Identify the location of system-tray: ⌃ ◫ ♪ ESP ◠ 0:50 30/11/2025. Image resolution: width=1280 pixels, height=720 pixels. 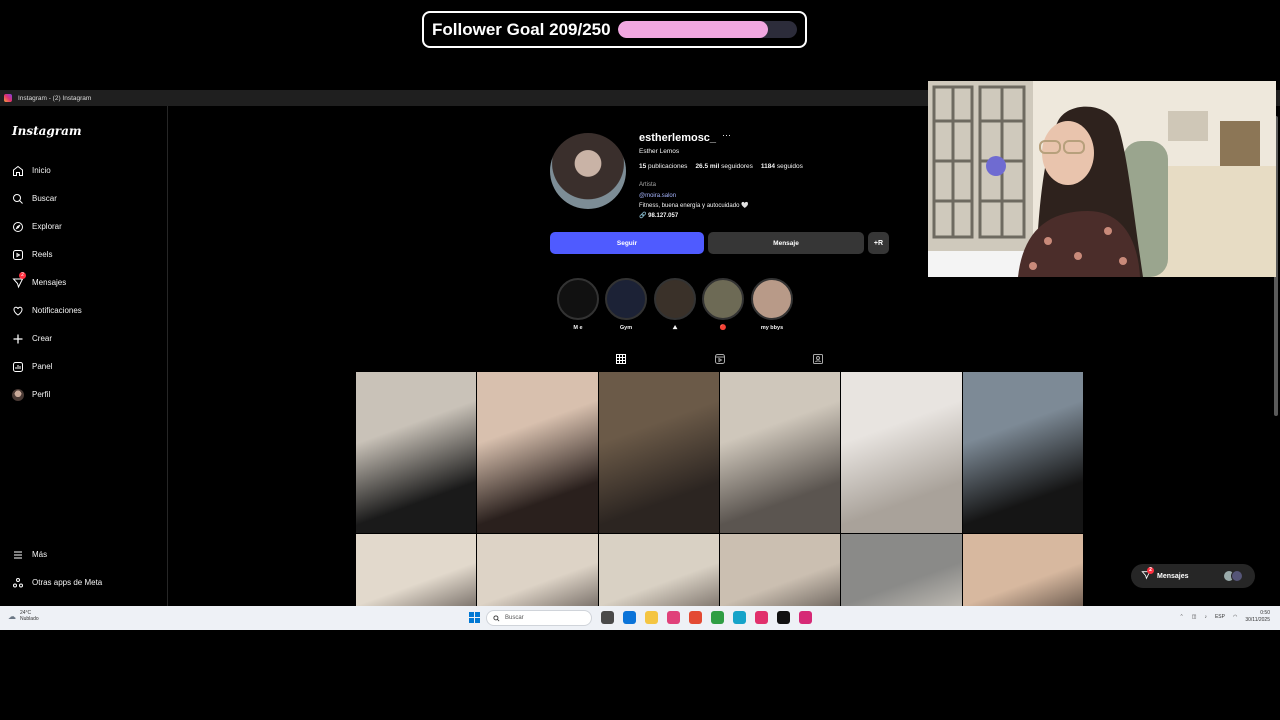
(1225, 617).